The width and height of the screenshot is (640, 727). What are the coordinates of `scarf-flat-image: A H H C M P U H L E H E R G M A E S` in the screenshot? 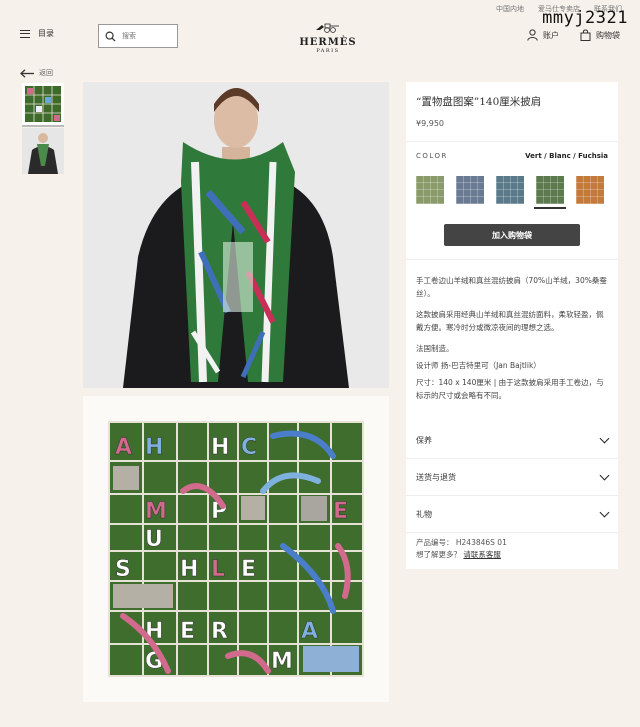 It's located at (236, 549).